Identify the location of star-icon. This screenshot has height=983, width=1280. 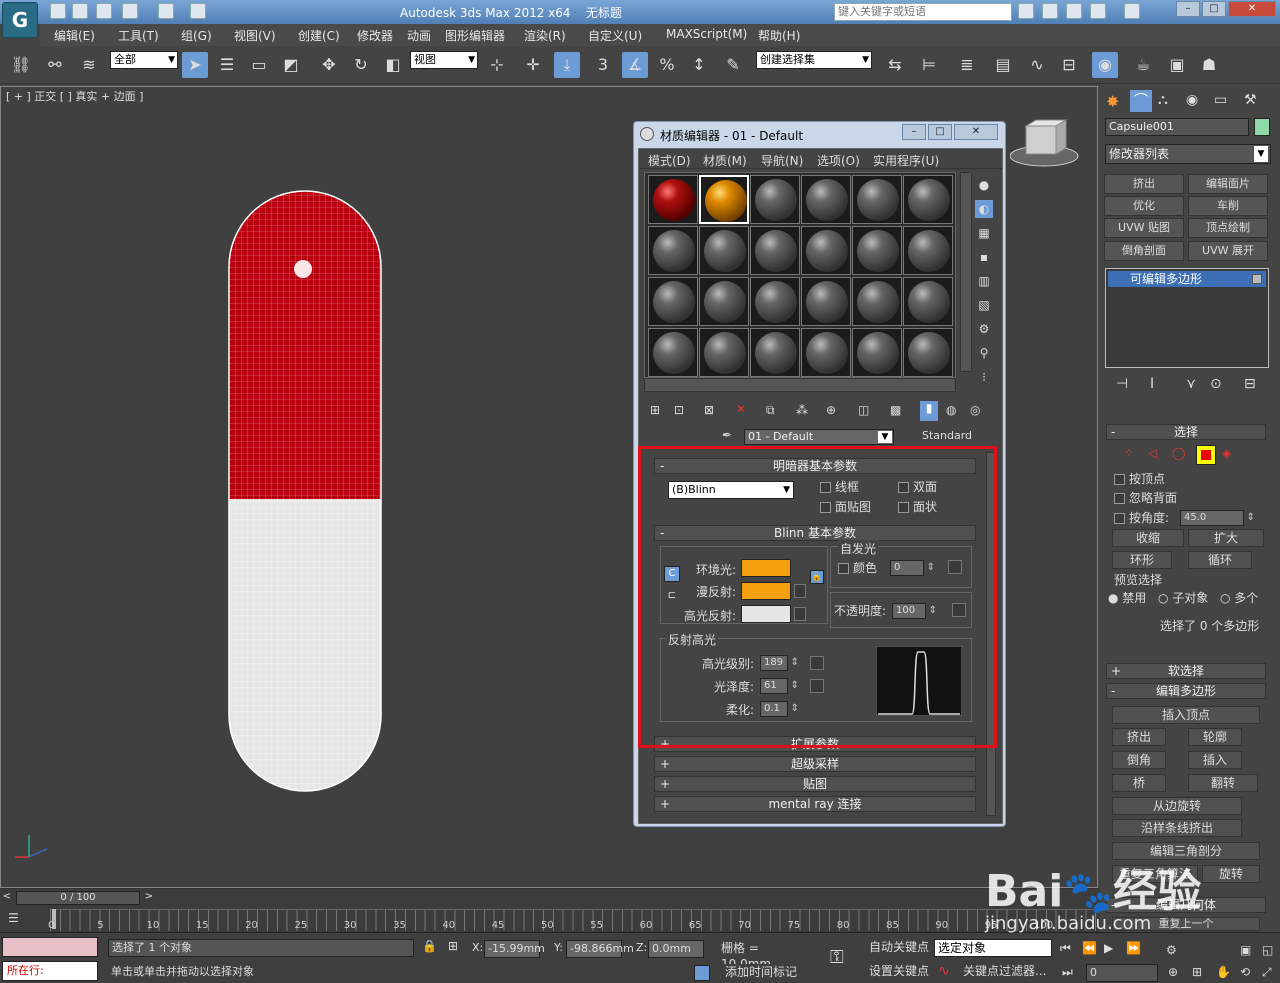
(1098, 11).